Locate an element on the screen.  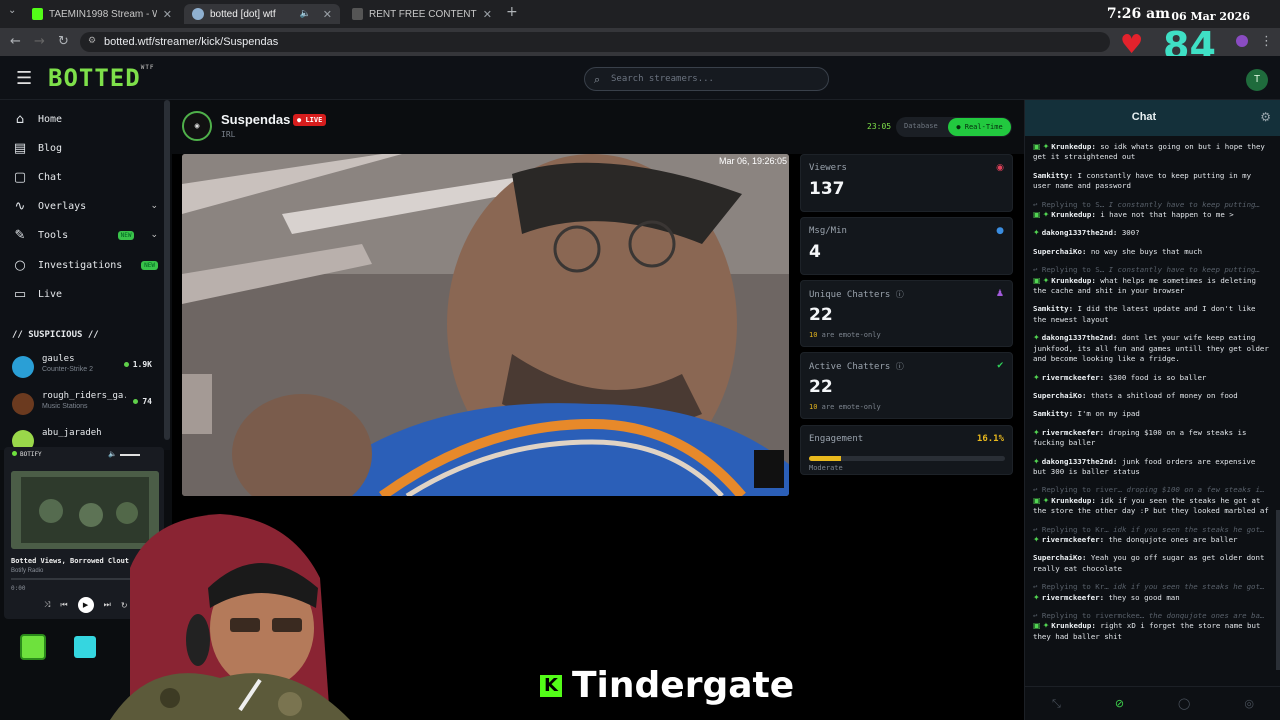
uptime: 23:05 is located at coordinates (879, 126).